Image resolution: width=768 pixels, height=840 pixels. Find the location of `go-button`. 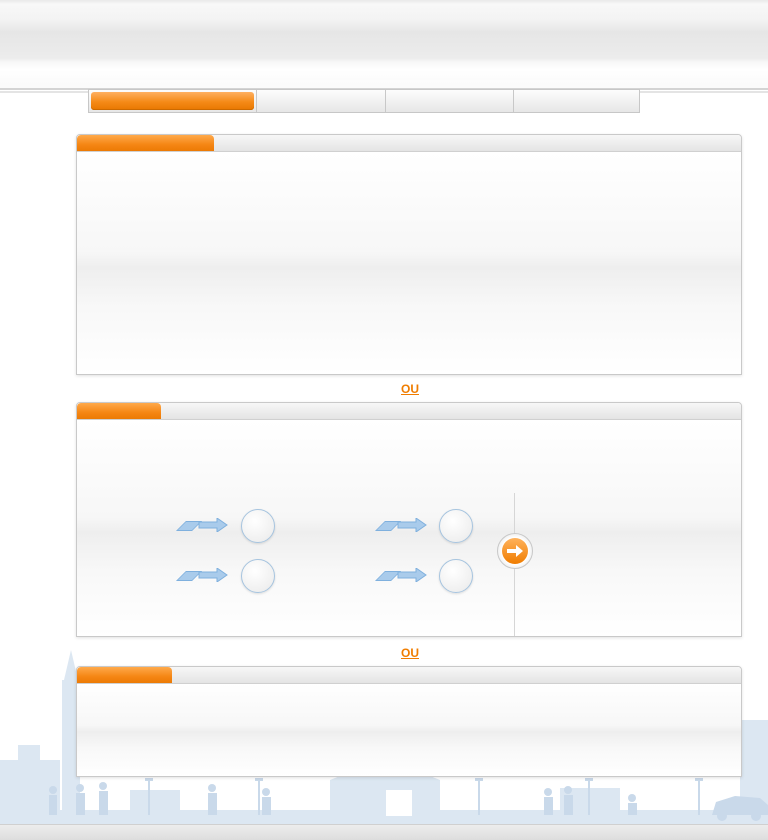

go-button is located at coordinates (515, 551).